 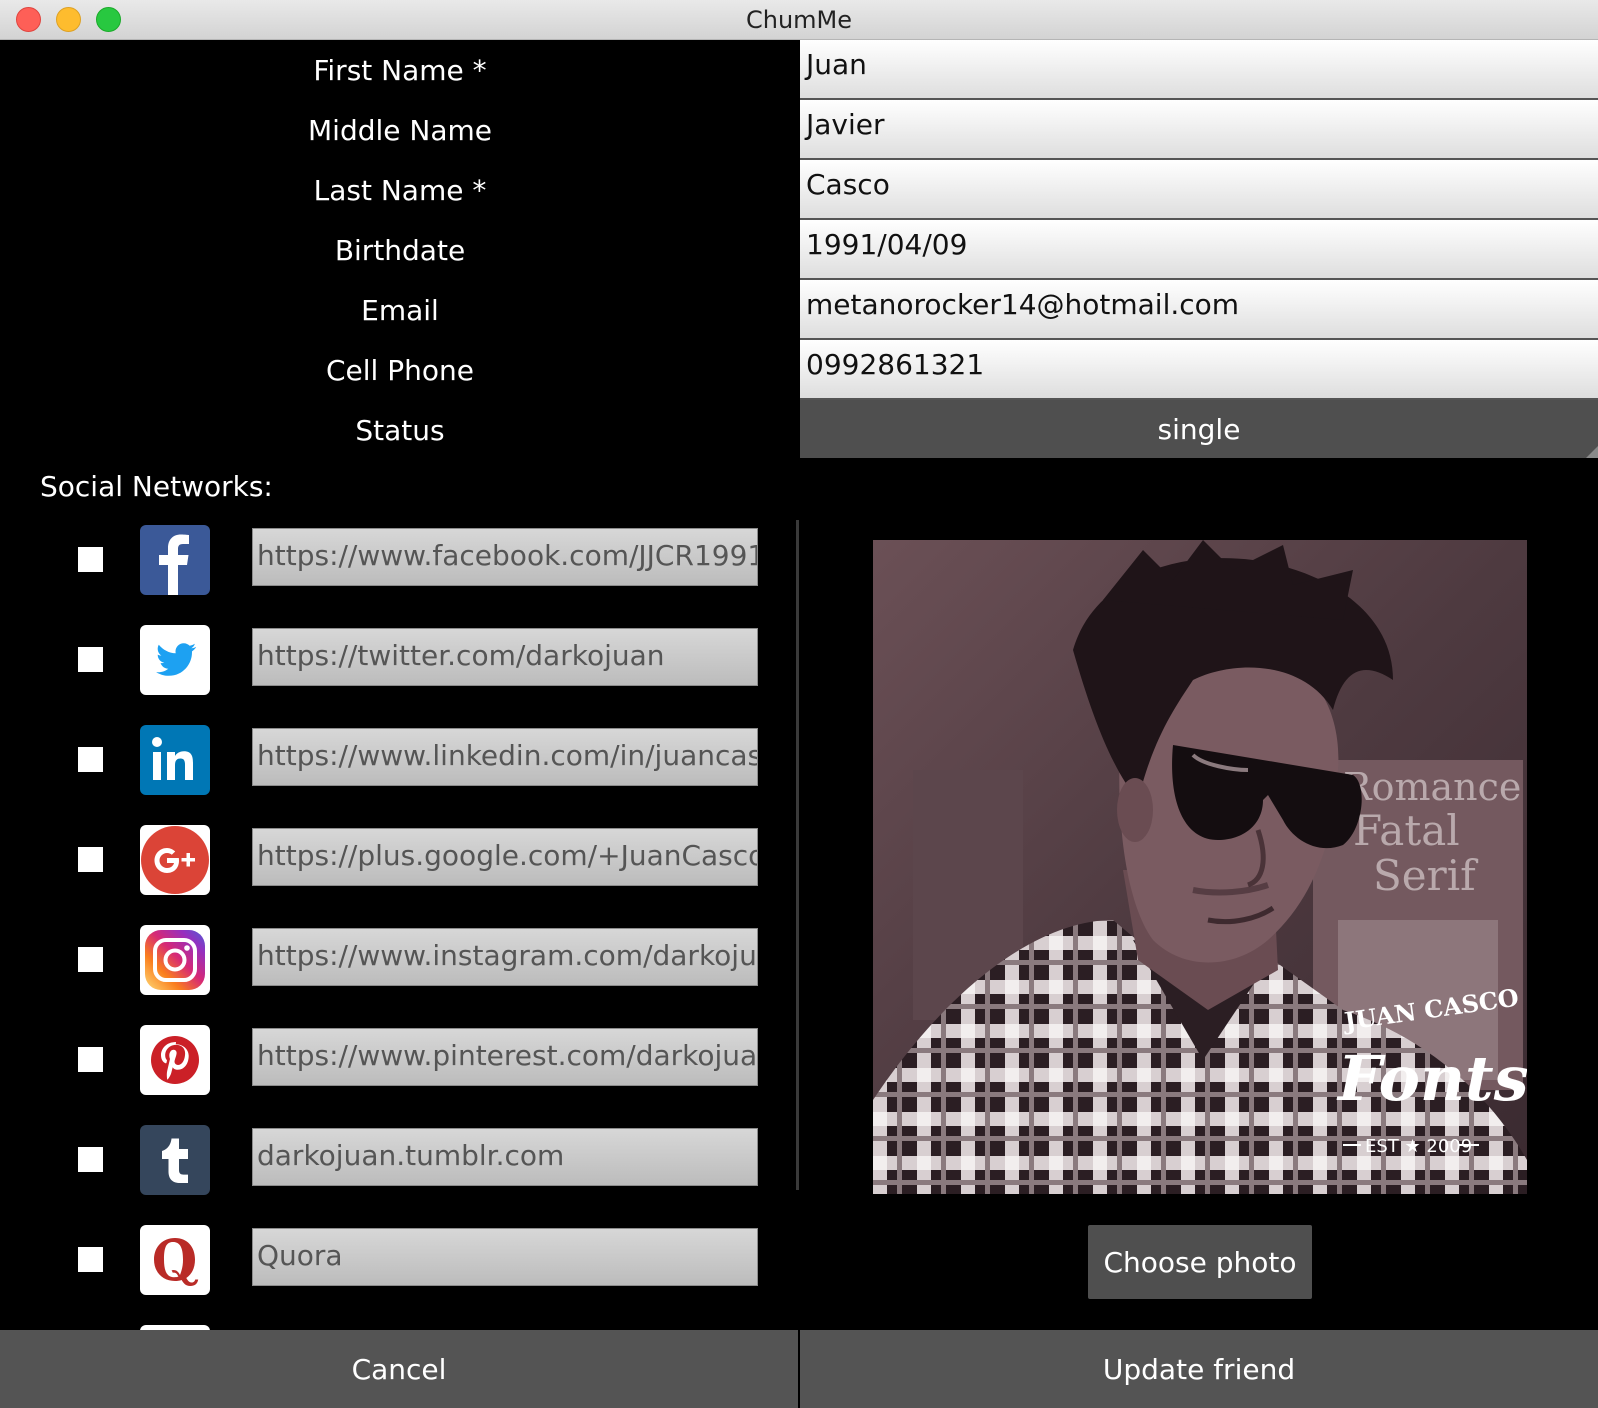 I want to click on instagram-icon, so click(x=175, y=960).